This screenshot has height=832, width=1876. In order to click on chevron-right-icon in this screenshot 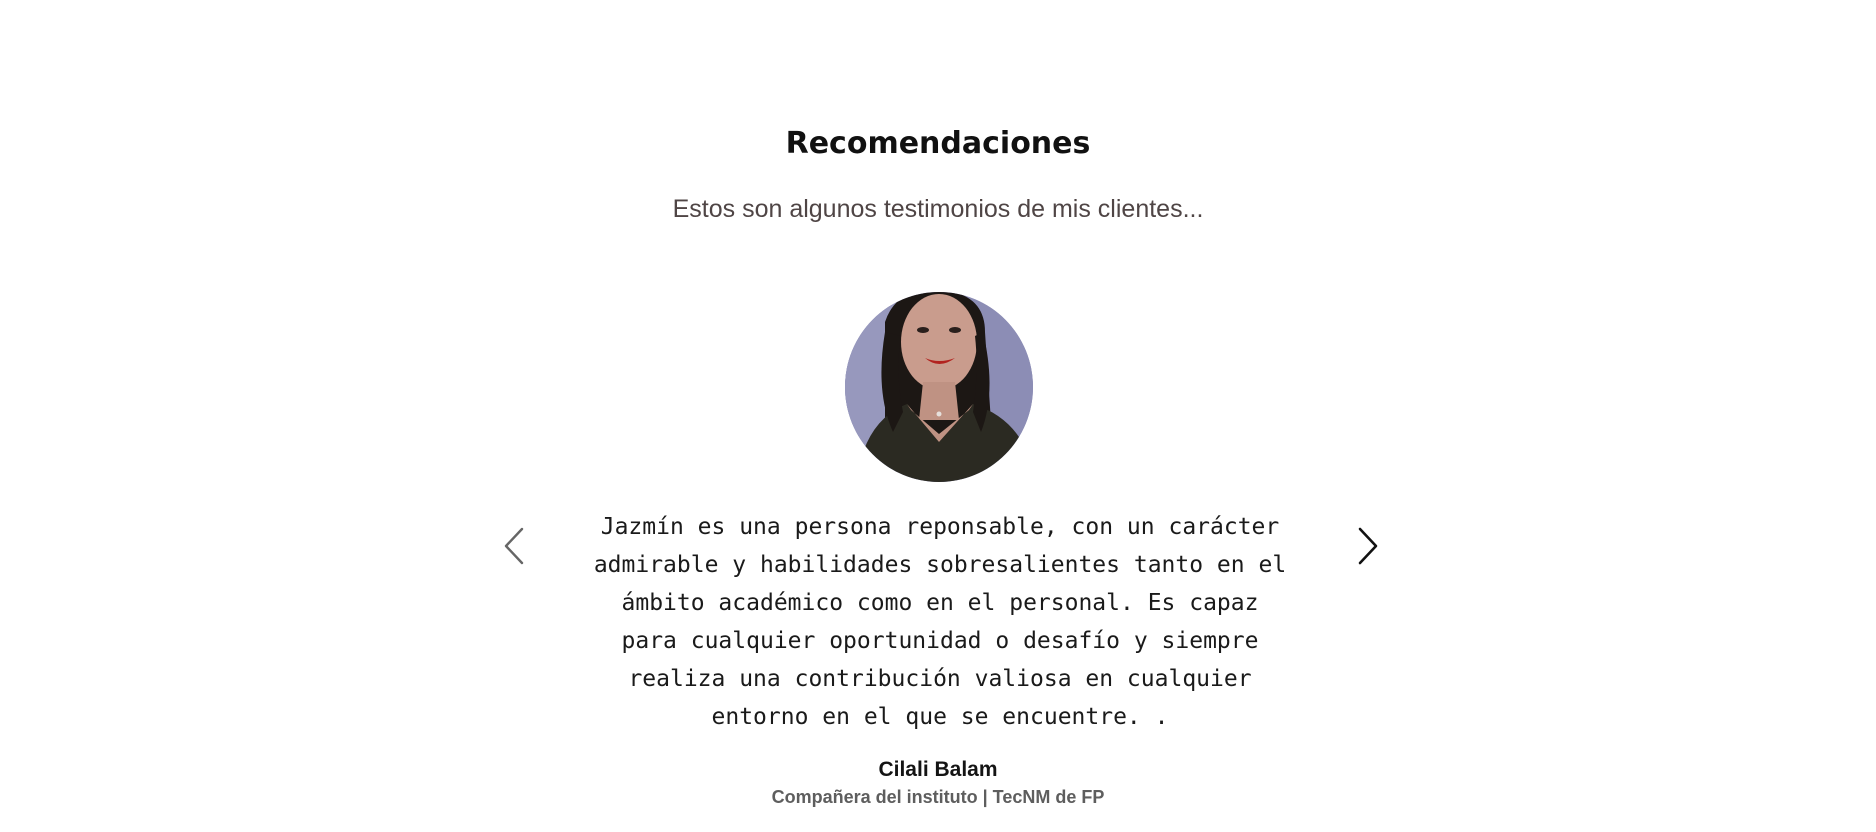, I will do `click(1368, 546)`.